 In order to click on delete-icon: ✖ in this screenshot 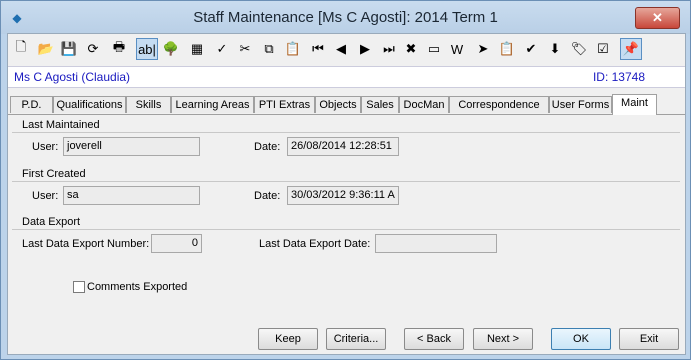, I will do `click(411, 49)`.